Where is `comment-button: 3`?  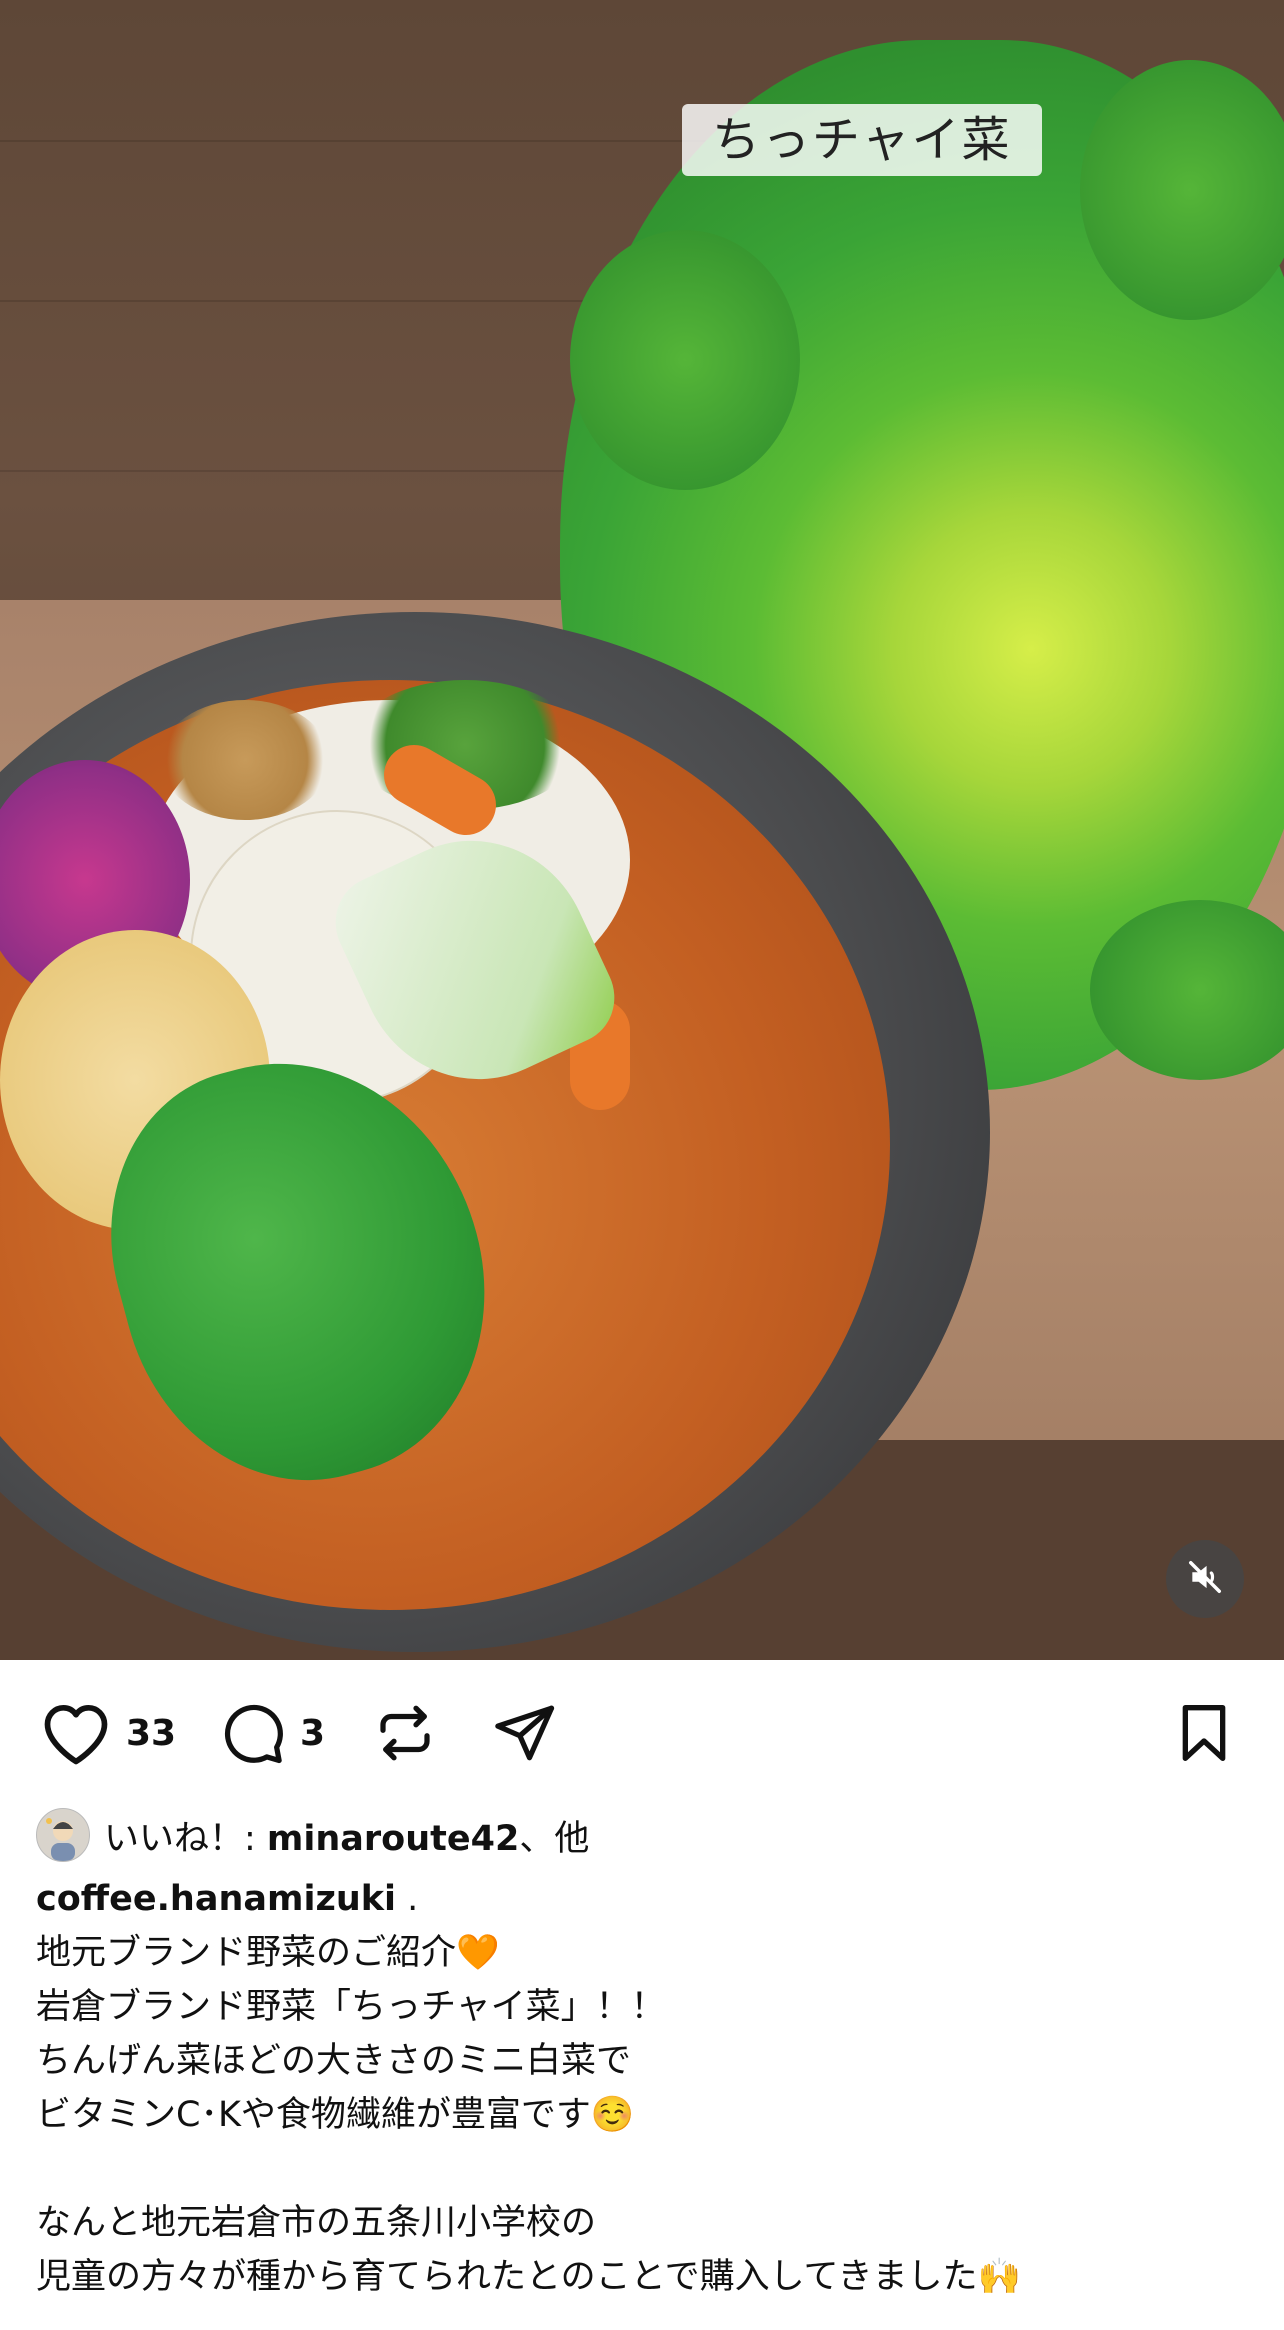 comment-button: 3 is located at coordinates (272, 1733).